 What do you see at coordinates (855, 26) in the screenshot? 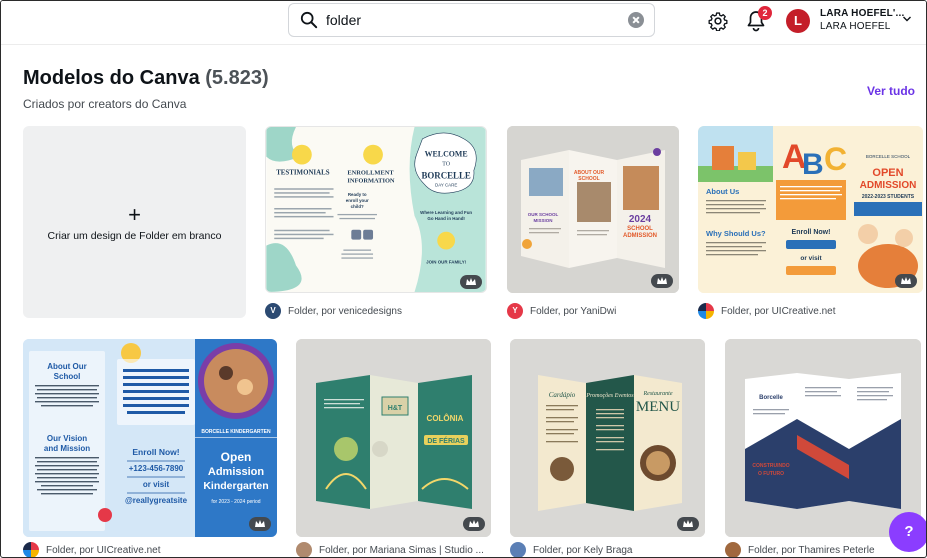
I see `team-name: LARA HOEFEL` at bounding box center [855, 26].